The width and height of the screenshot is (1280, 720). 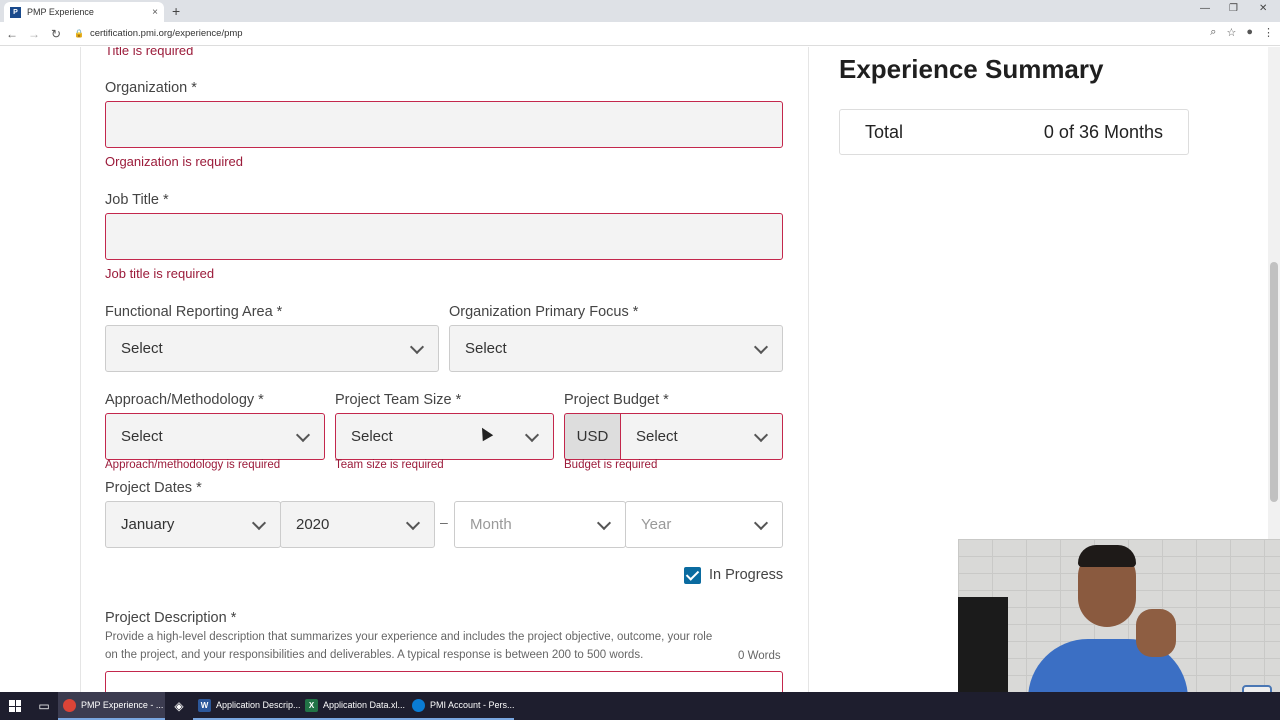 I want to click on budget-select: Select, so click(x=701, y=436).